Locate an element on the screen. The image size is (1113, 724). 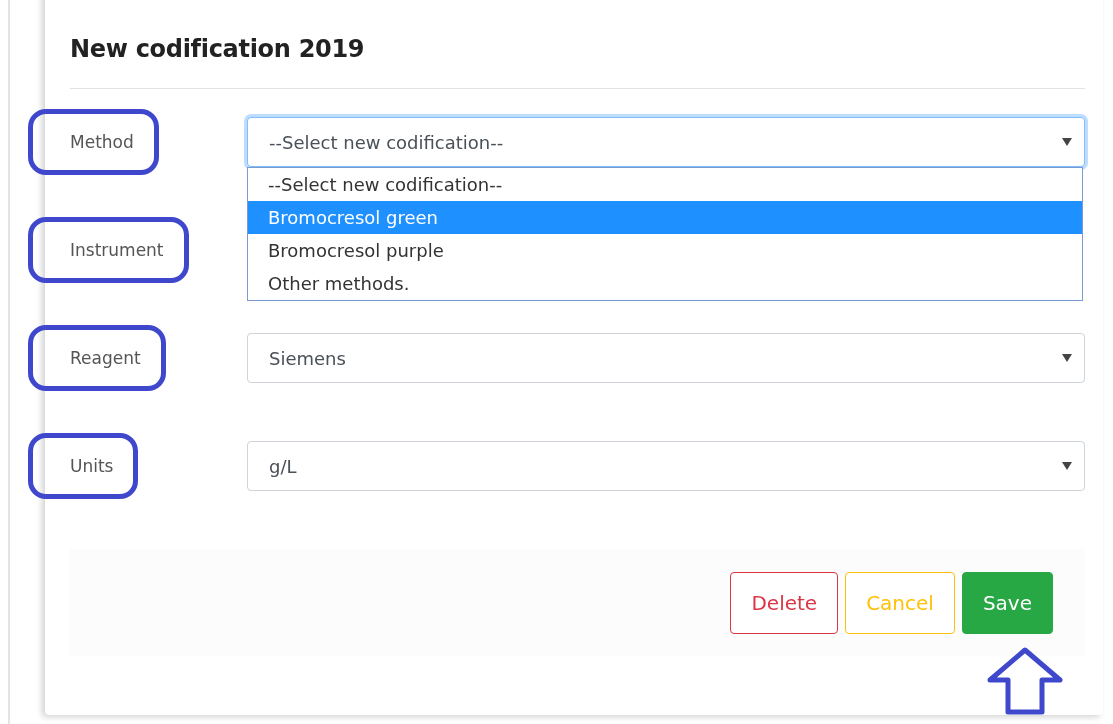
select-field: Siemens is located at coordinates (666, 358).